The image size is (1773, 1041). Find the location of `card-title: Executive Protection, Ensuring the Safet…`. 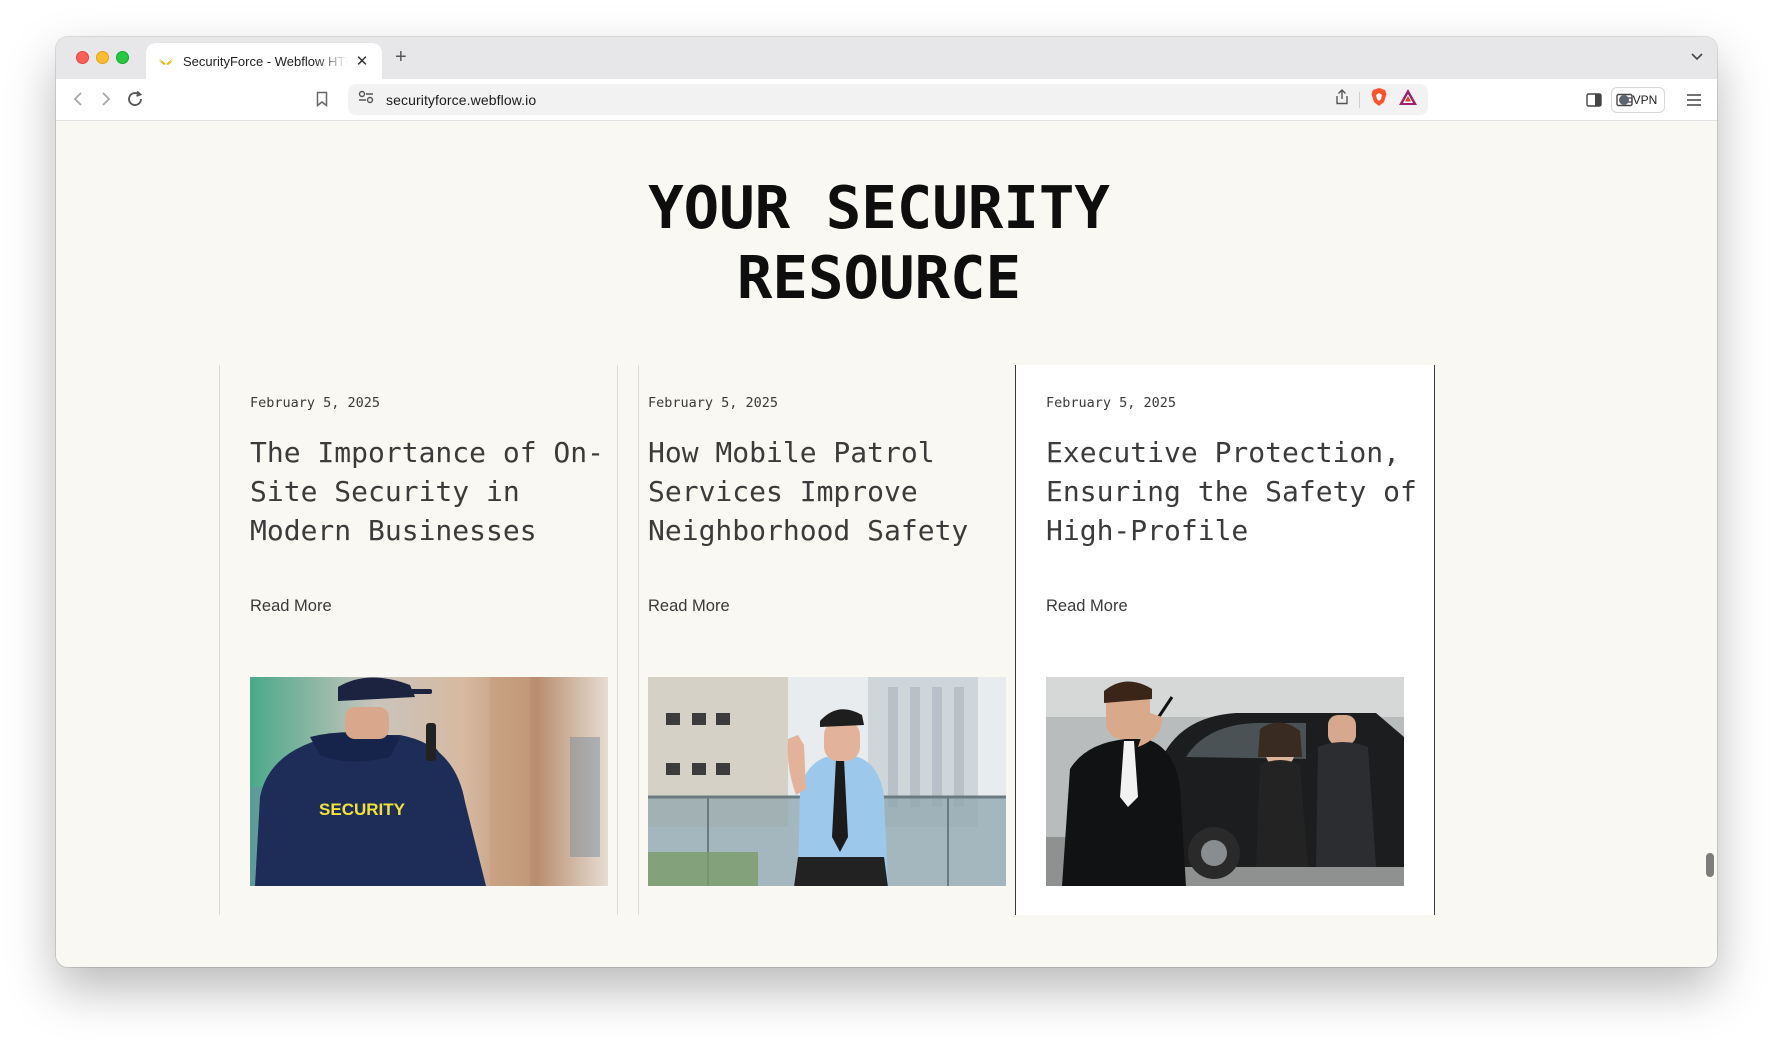

card-title: Executive Protection, Ensuring the Safet… is located at coordinates (1236, 491).